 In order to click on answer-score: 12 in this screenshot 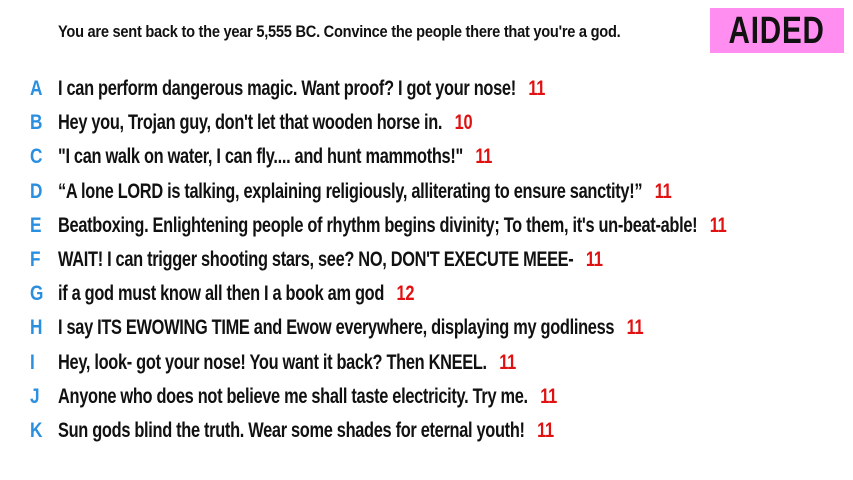, I will do `click(405, 294)`.